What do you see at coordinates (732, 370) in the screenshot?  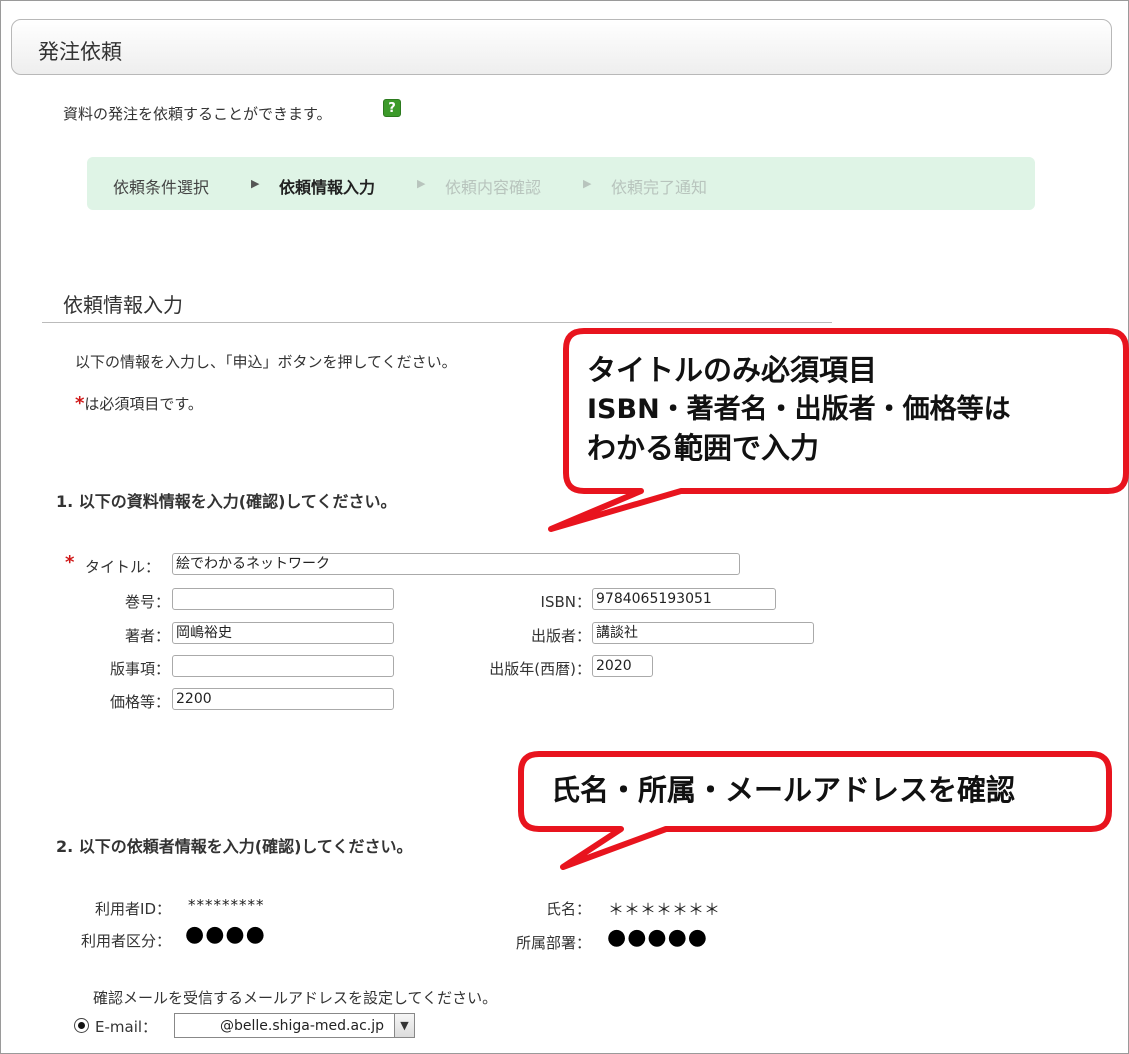 I see `callout-top-line1: タイトルのみ必須項目` at bounding box center [732, 370].